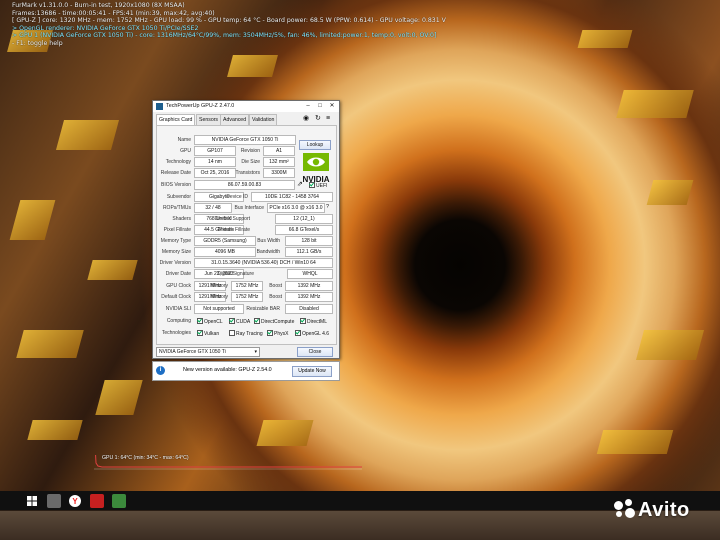  What do you see at coordinates (219, 309) in the screenshot?
I see `value-nvidia-sli: Not supported` at bounding box center [219, 309].